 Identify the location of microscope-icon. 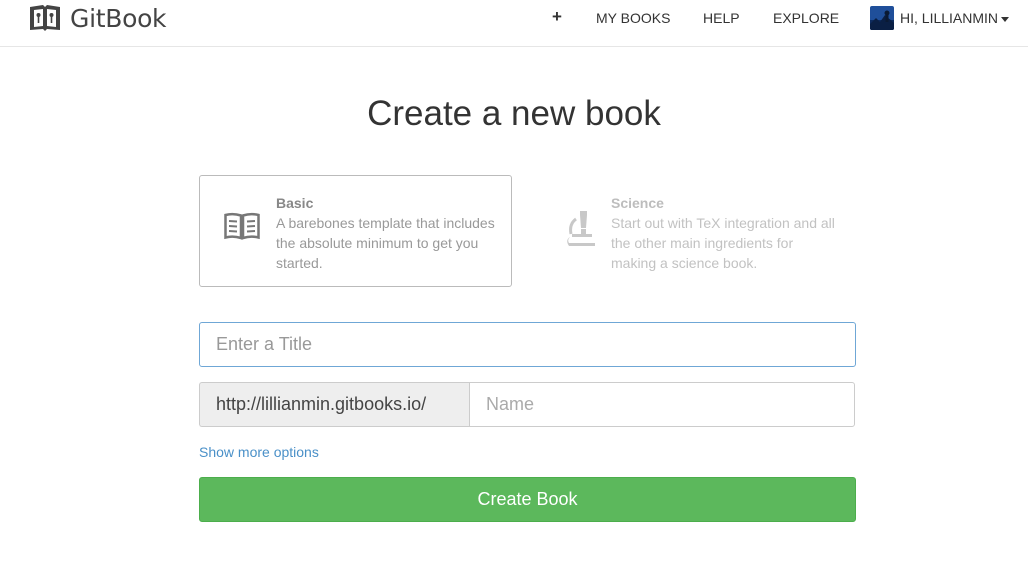
(582, 231).